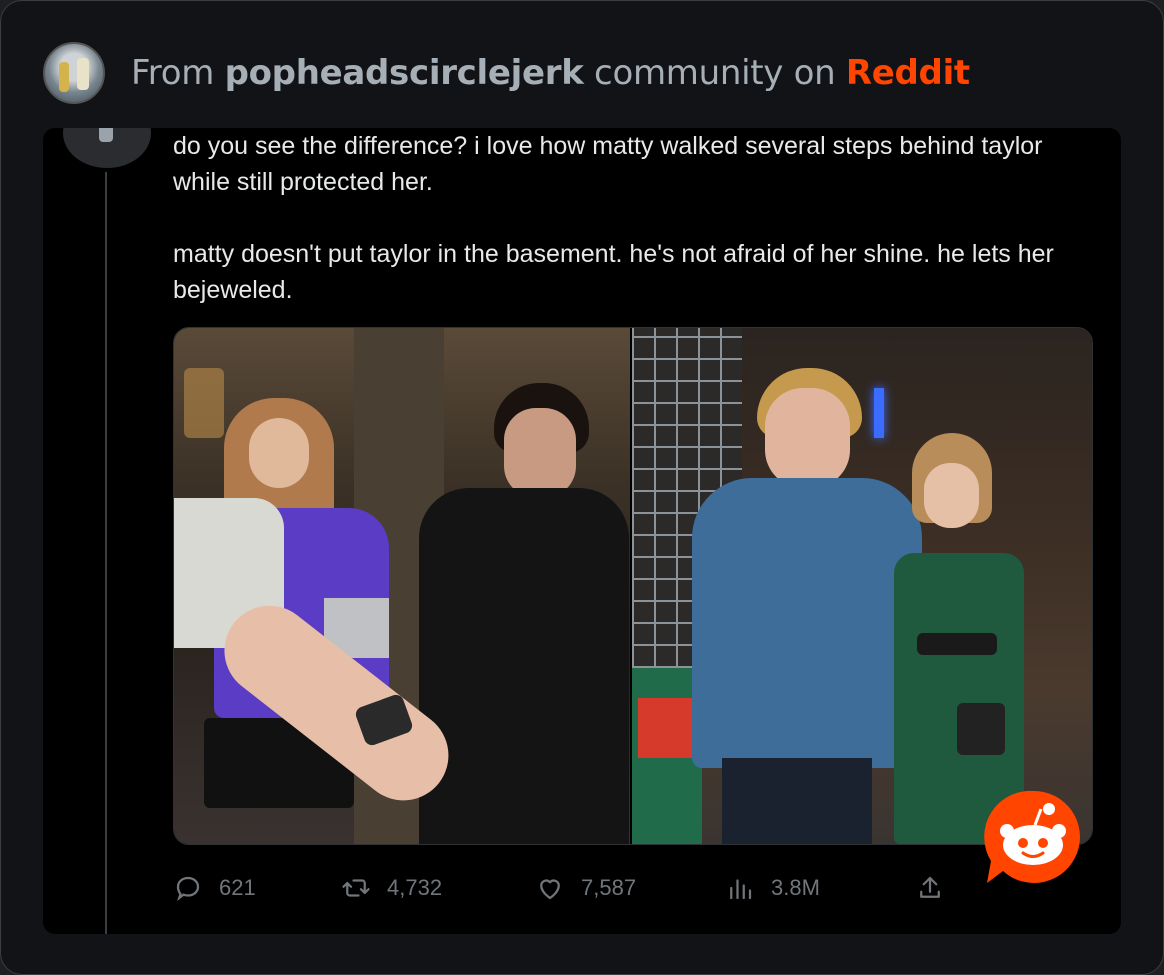 The width and height of the screenshot is (1164, 975). What do you see at coordinates (404, 73) in the screenshot?
I see `community-name-link: popheadscirclejerk` at bounding box center [404, 73].